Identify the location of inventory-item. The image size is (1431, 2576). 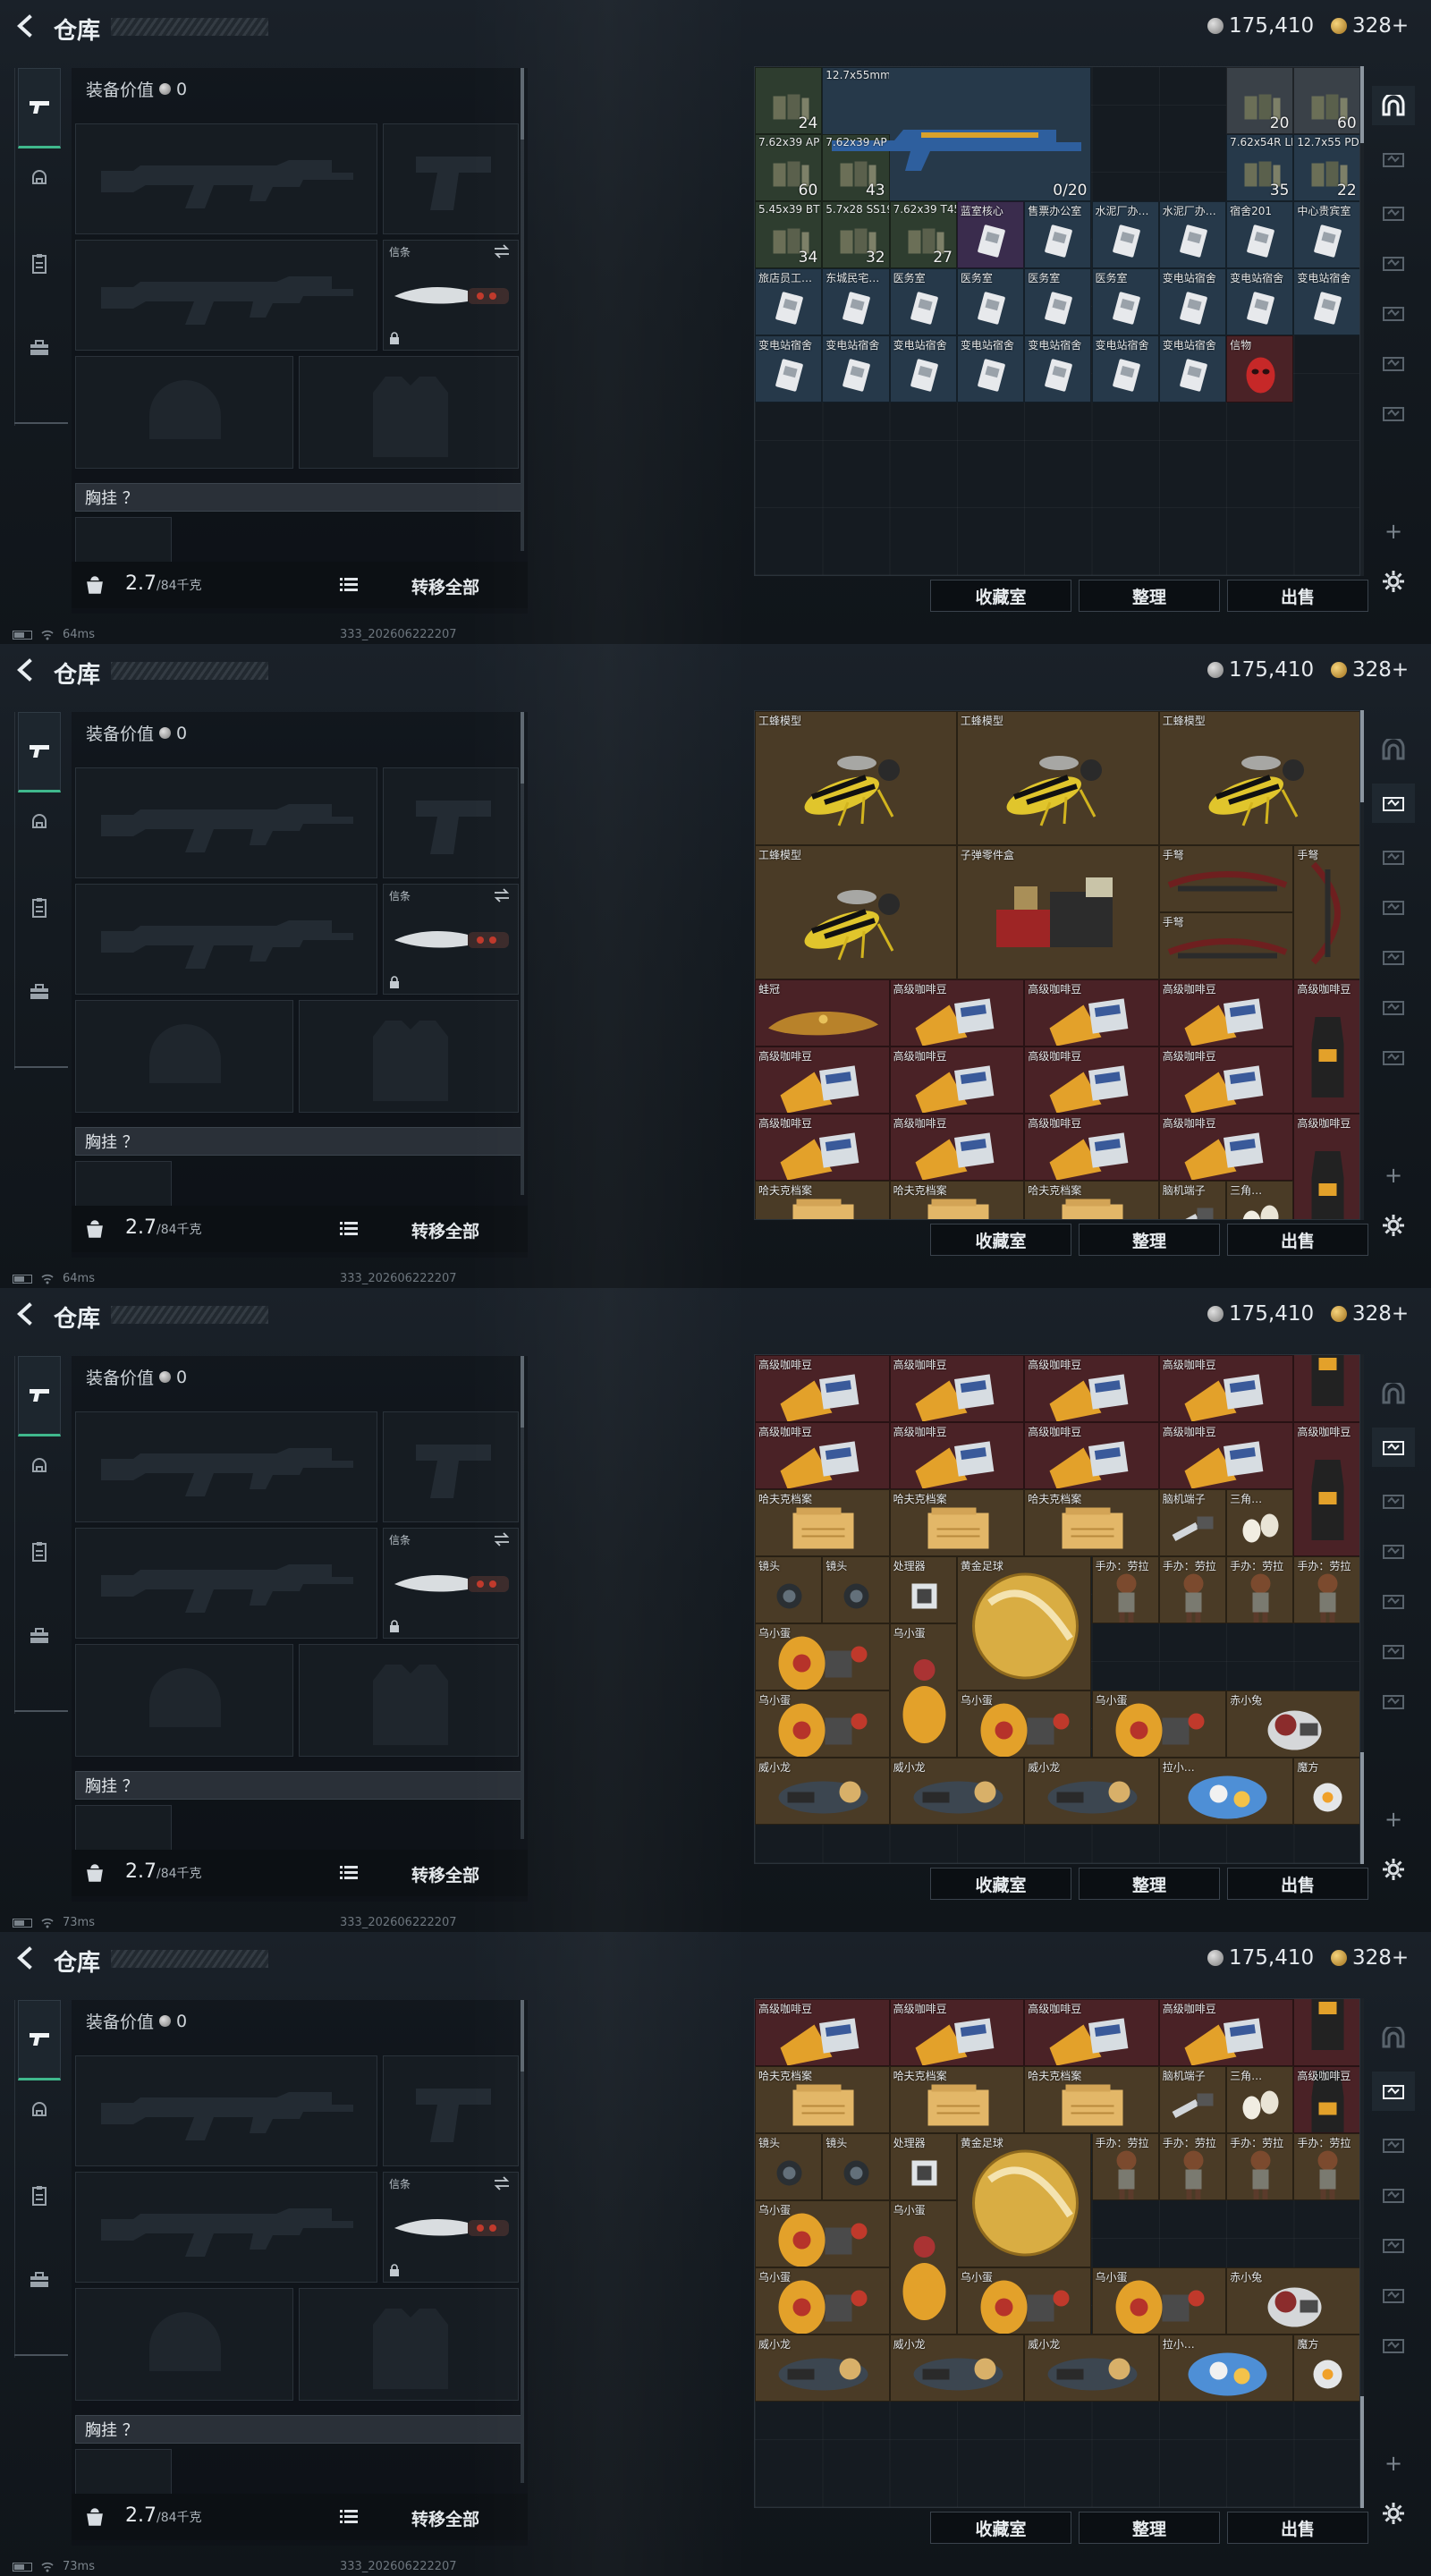
(1326, 2032).